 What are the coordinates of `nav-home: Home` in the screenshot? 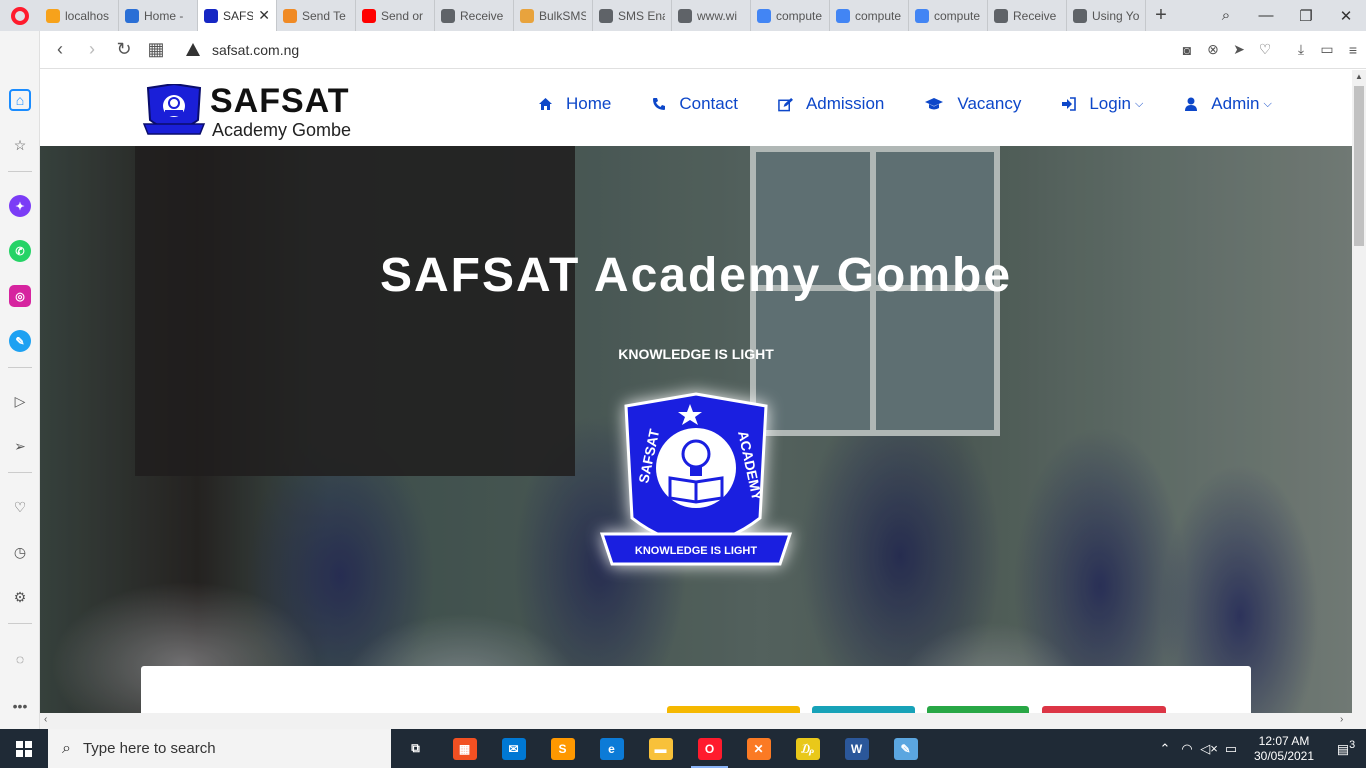 It's located at (574, 104).